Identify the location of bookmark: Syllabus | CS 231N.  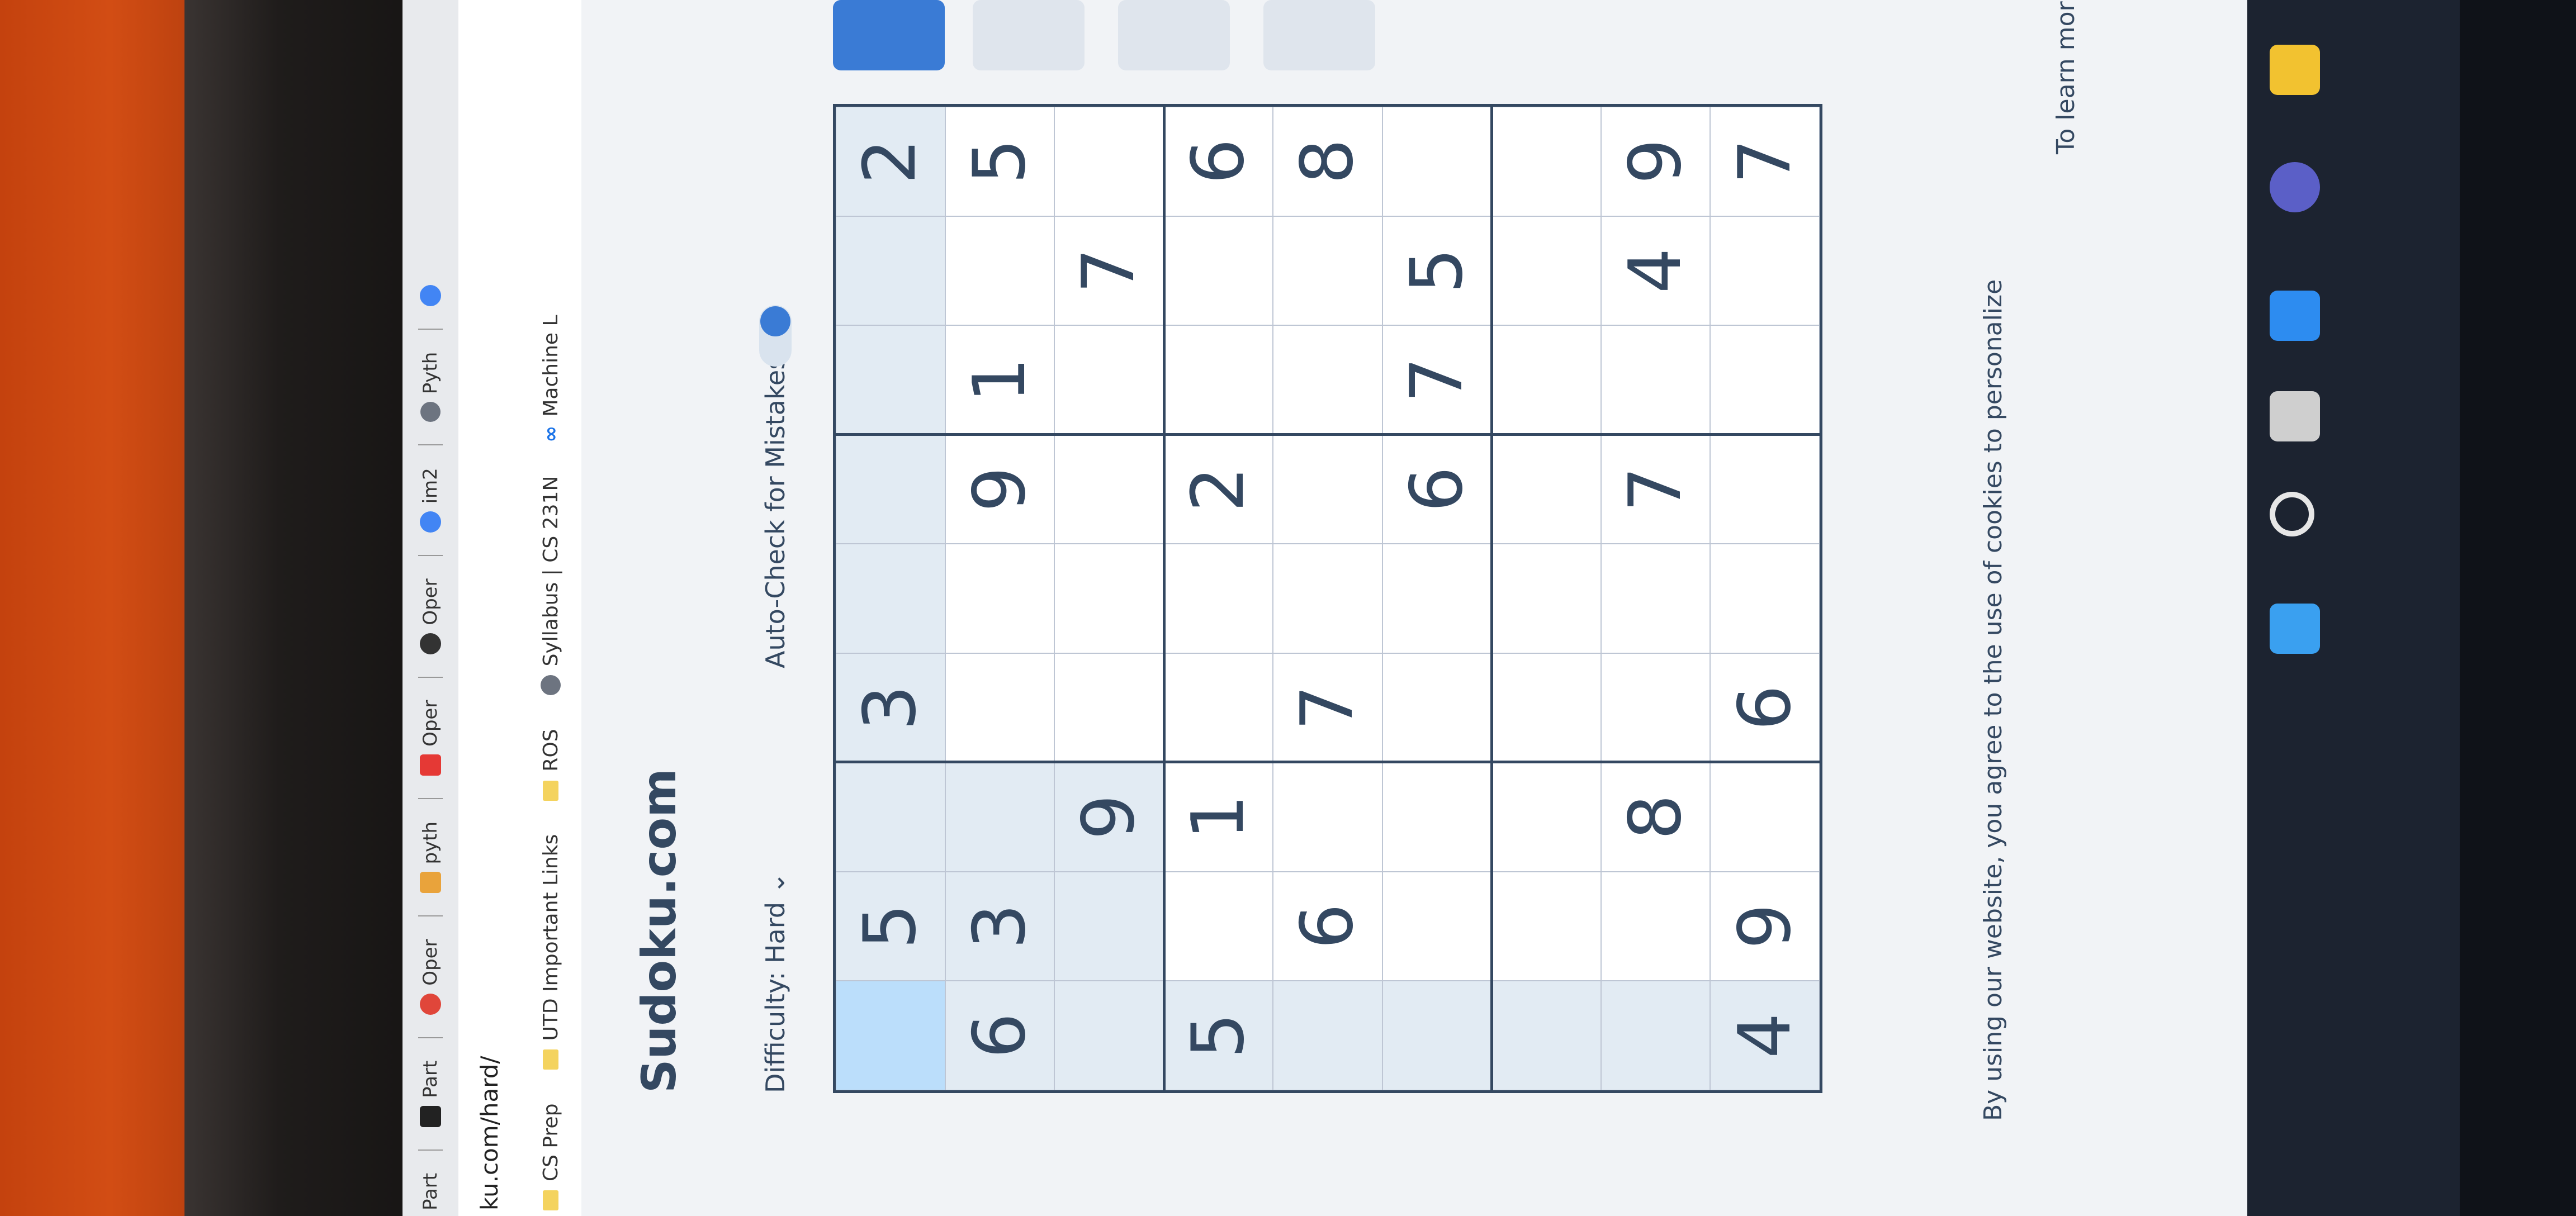
(550, 586).